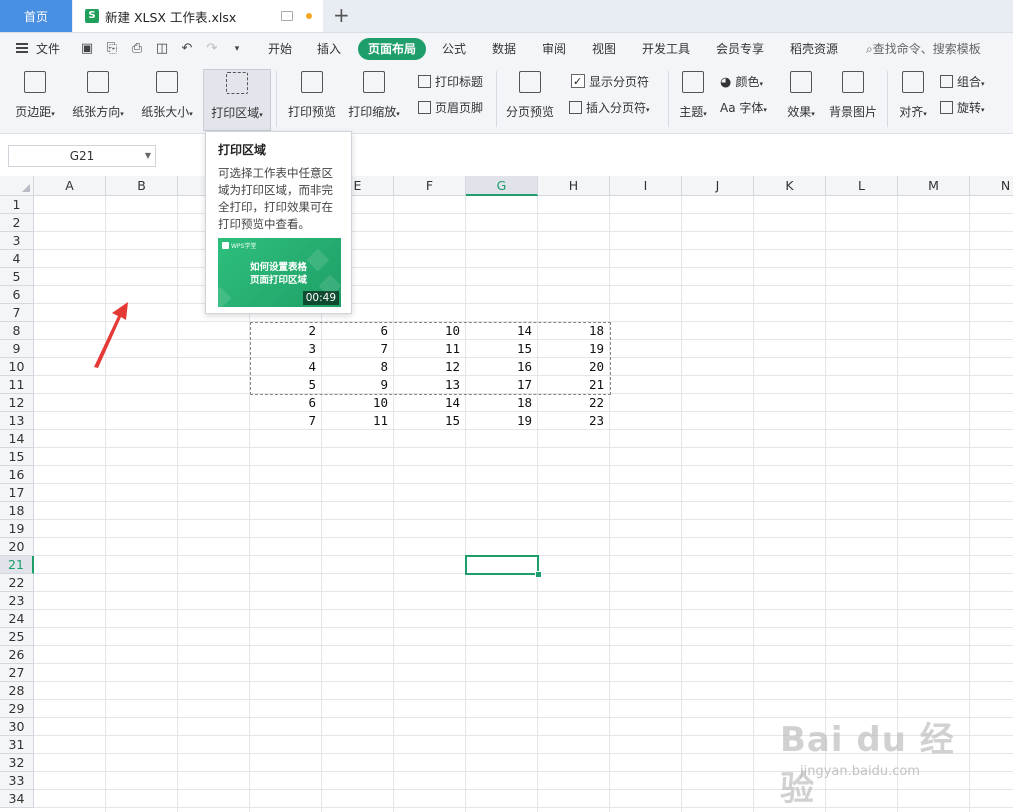 The image size is (1013, 812). What do you see at coordinates (167, 99) in the screenshot?
I see `paper-size-button: 纸张大小▾` at bounding box center [167, 99].